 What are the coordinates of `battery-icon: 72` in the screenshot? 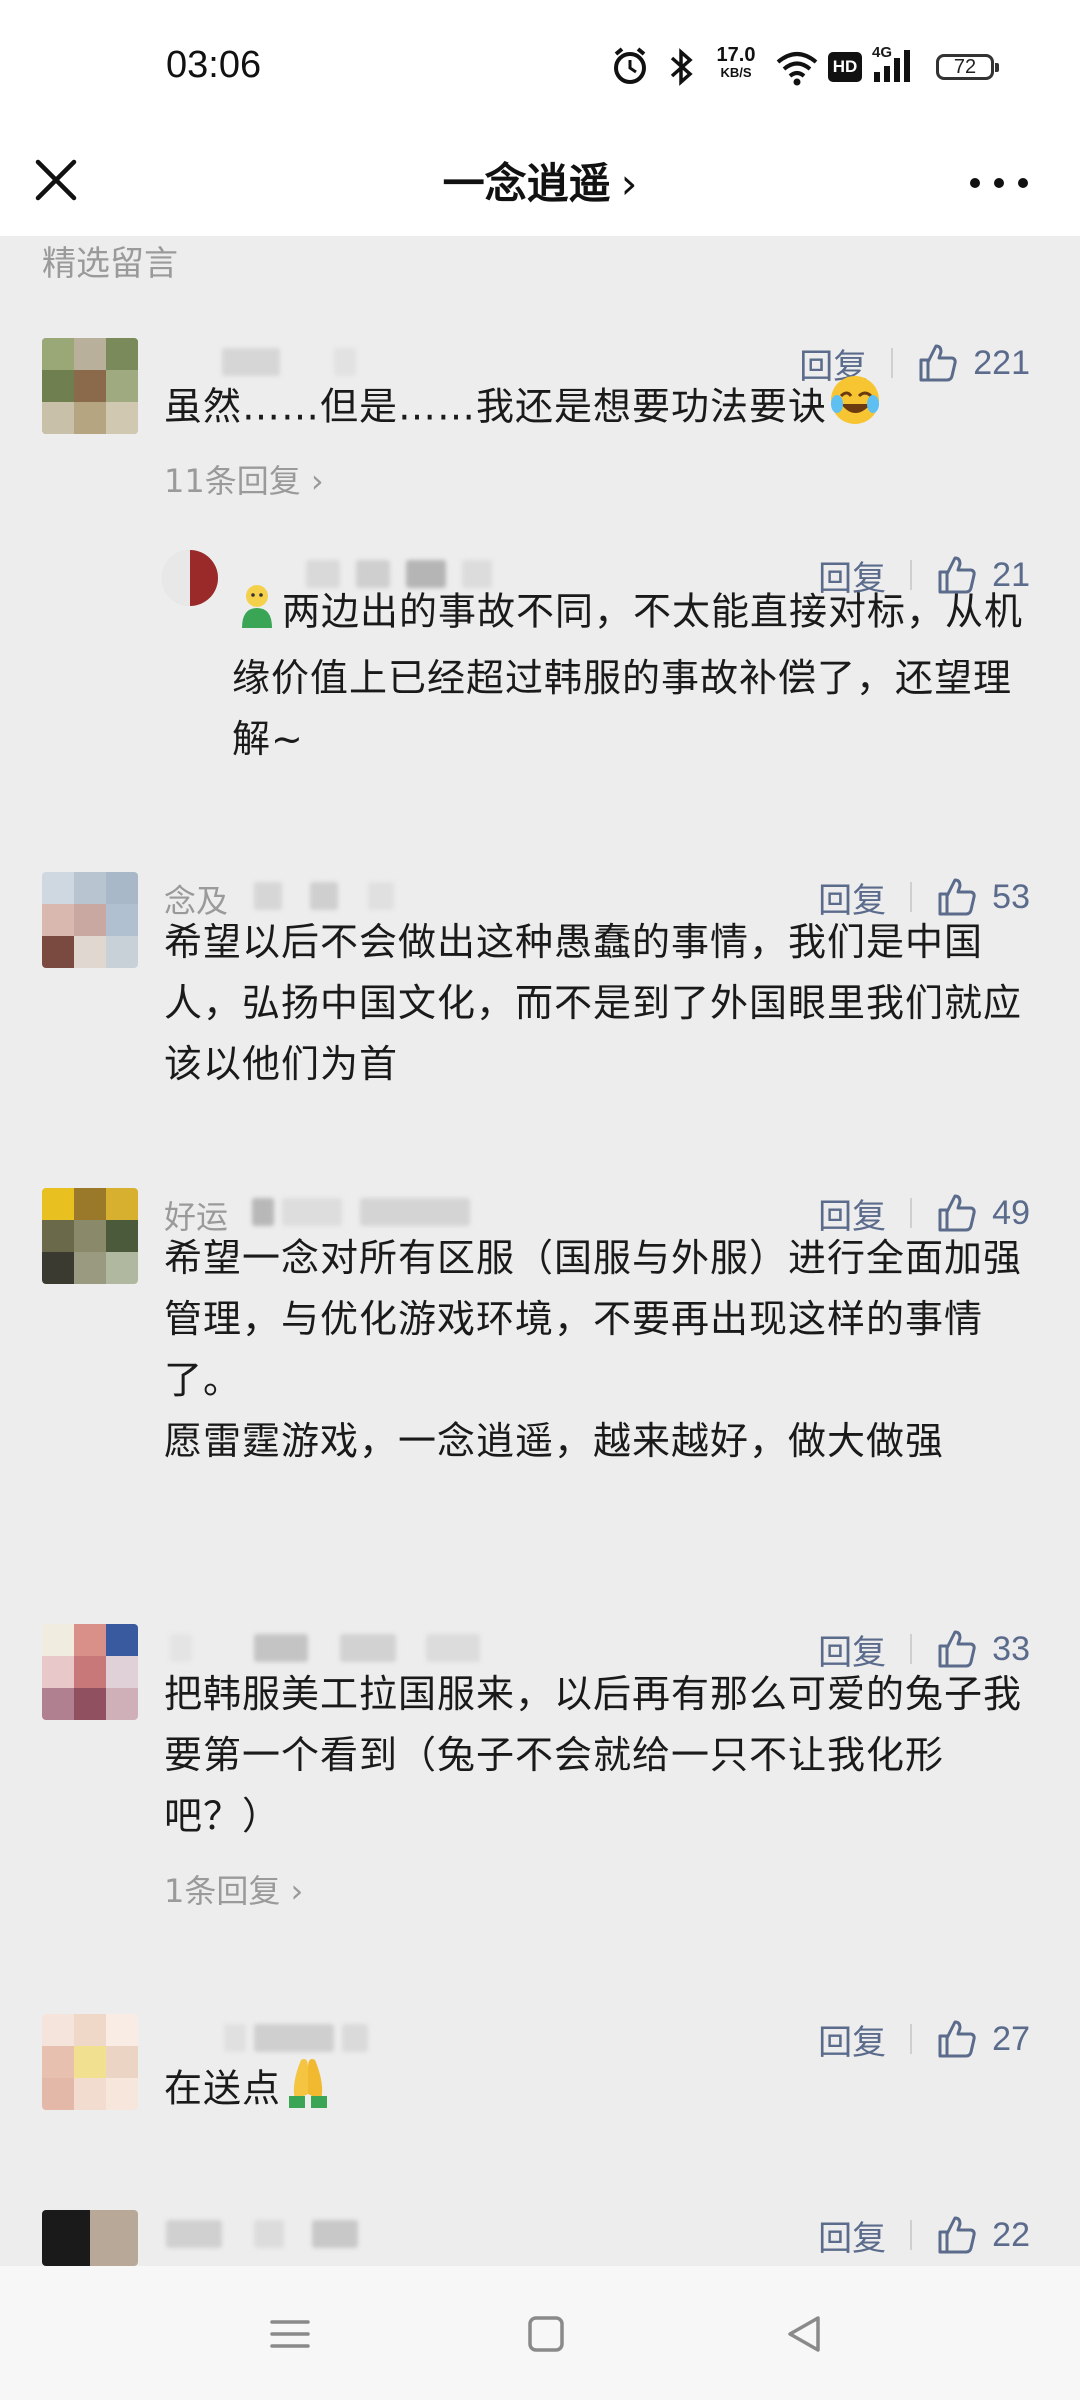 It's located at (967, 67).